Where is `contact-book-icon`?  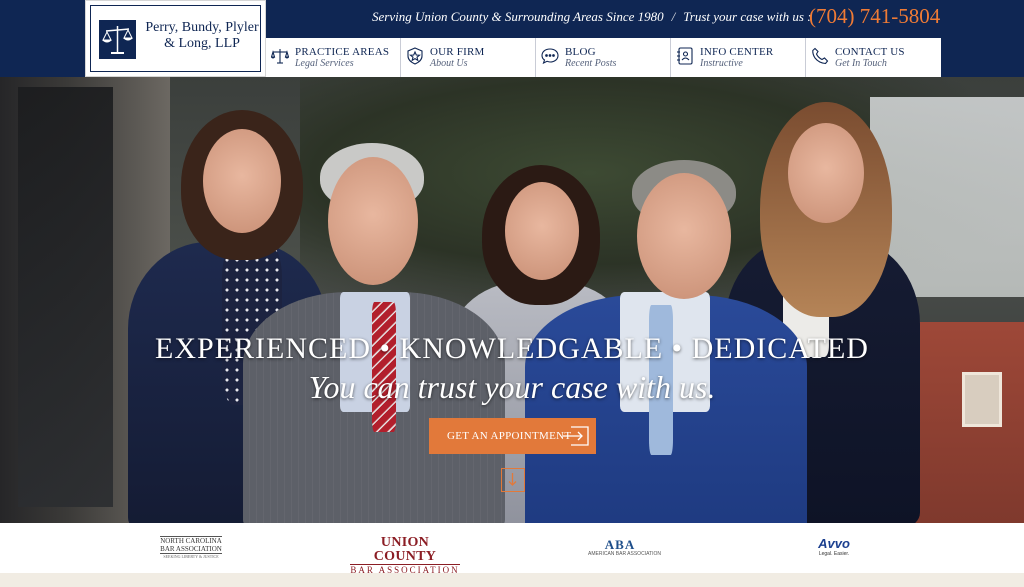 contact-book-icon is located at coordinates (685, 56).